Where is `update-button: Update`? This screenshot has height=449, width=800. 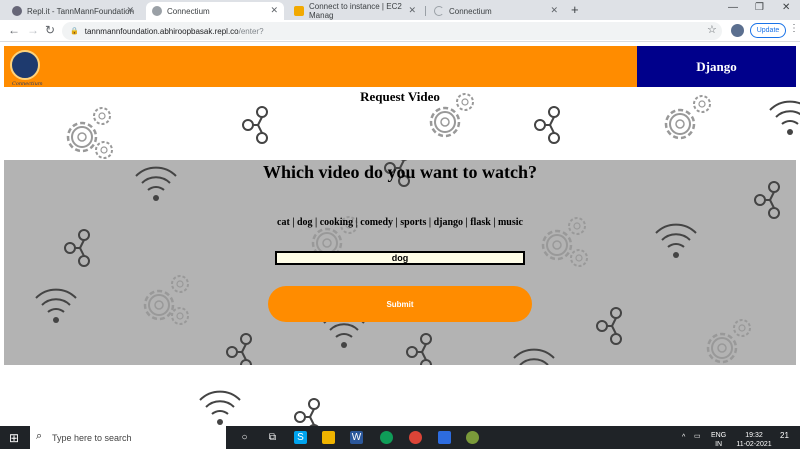 update-button: Update is located at coordinates (768, 30).